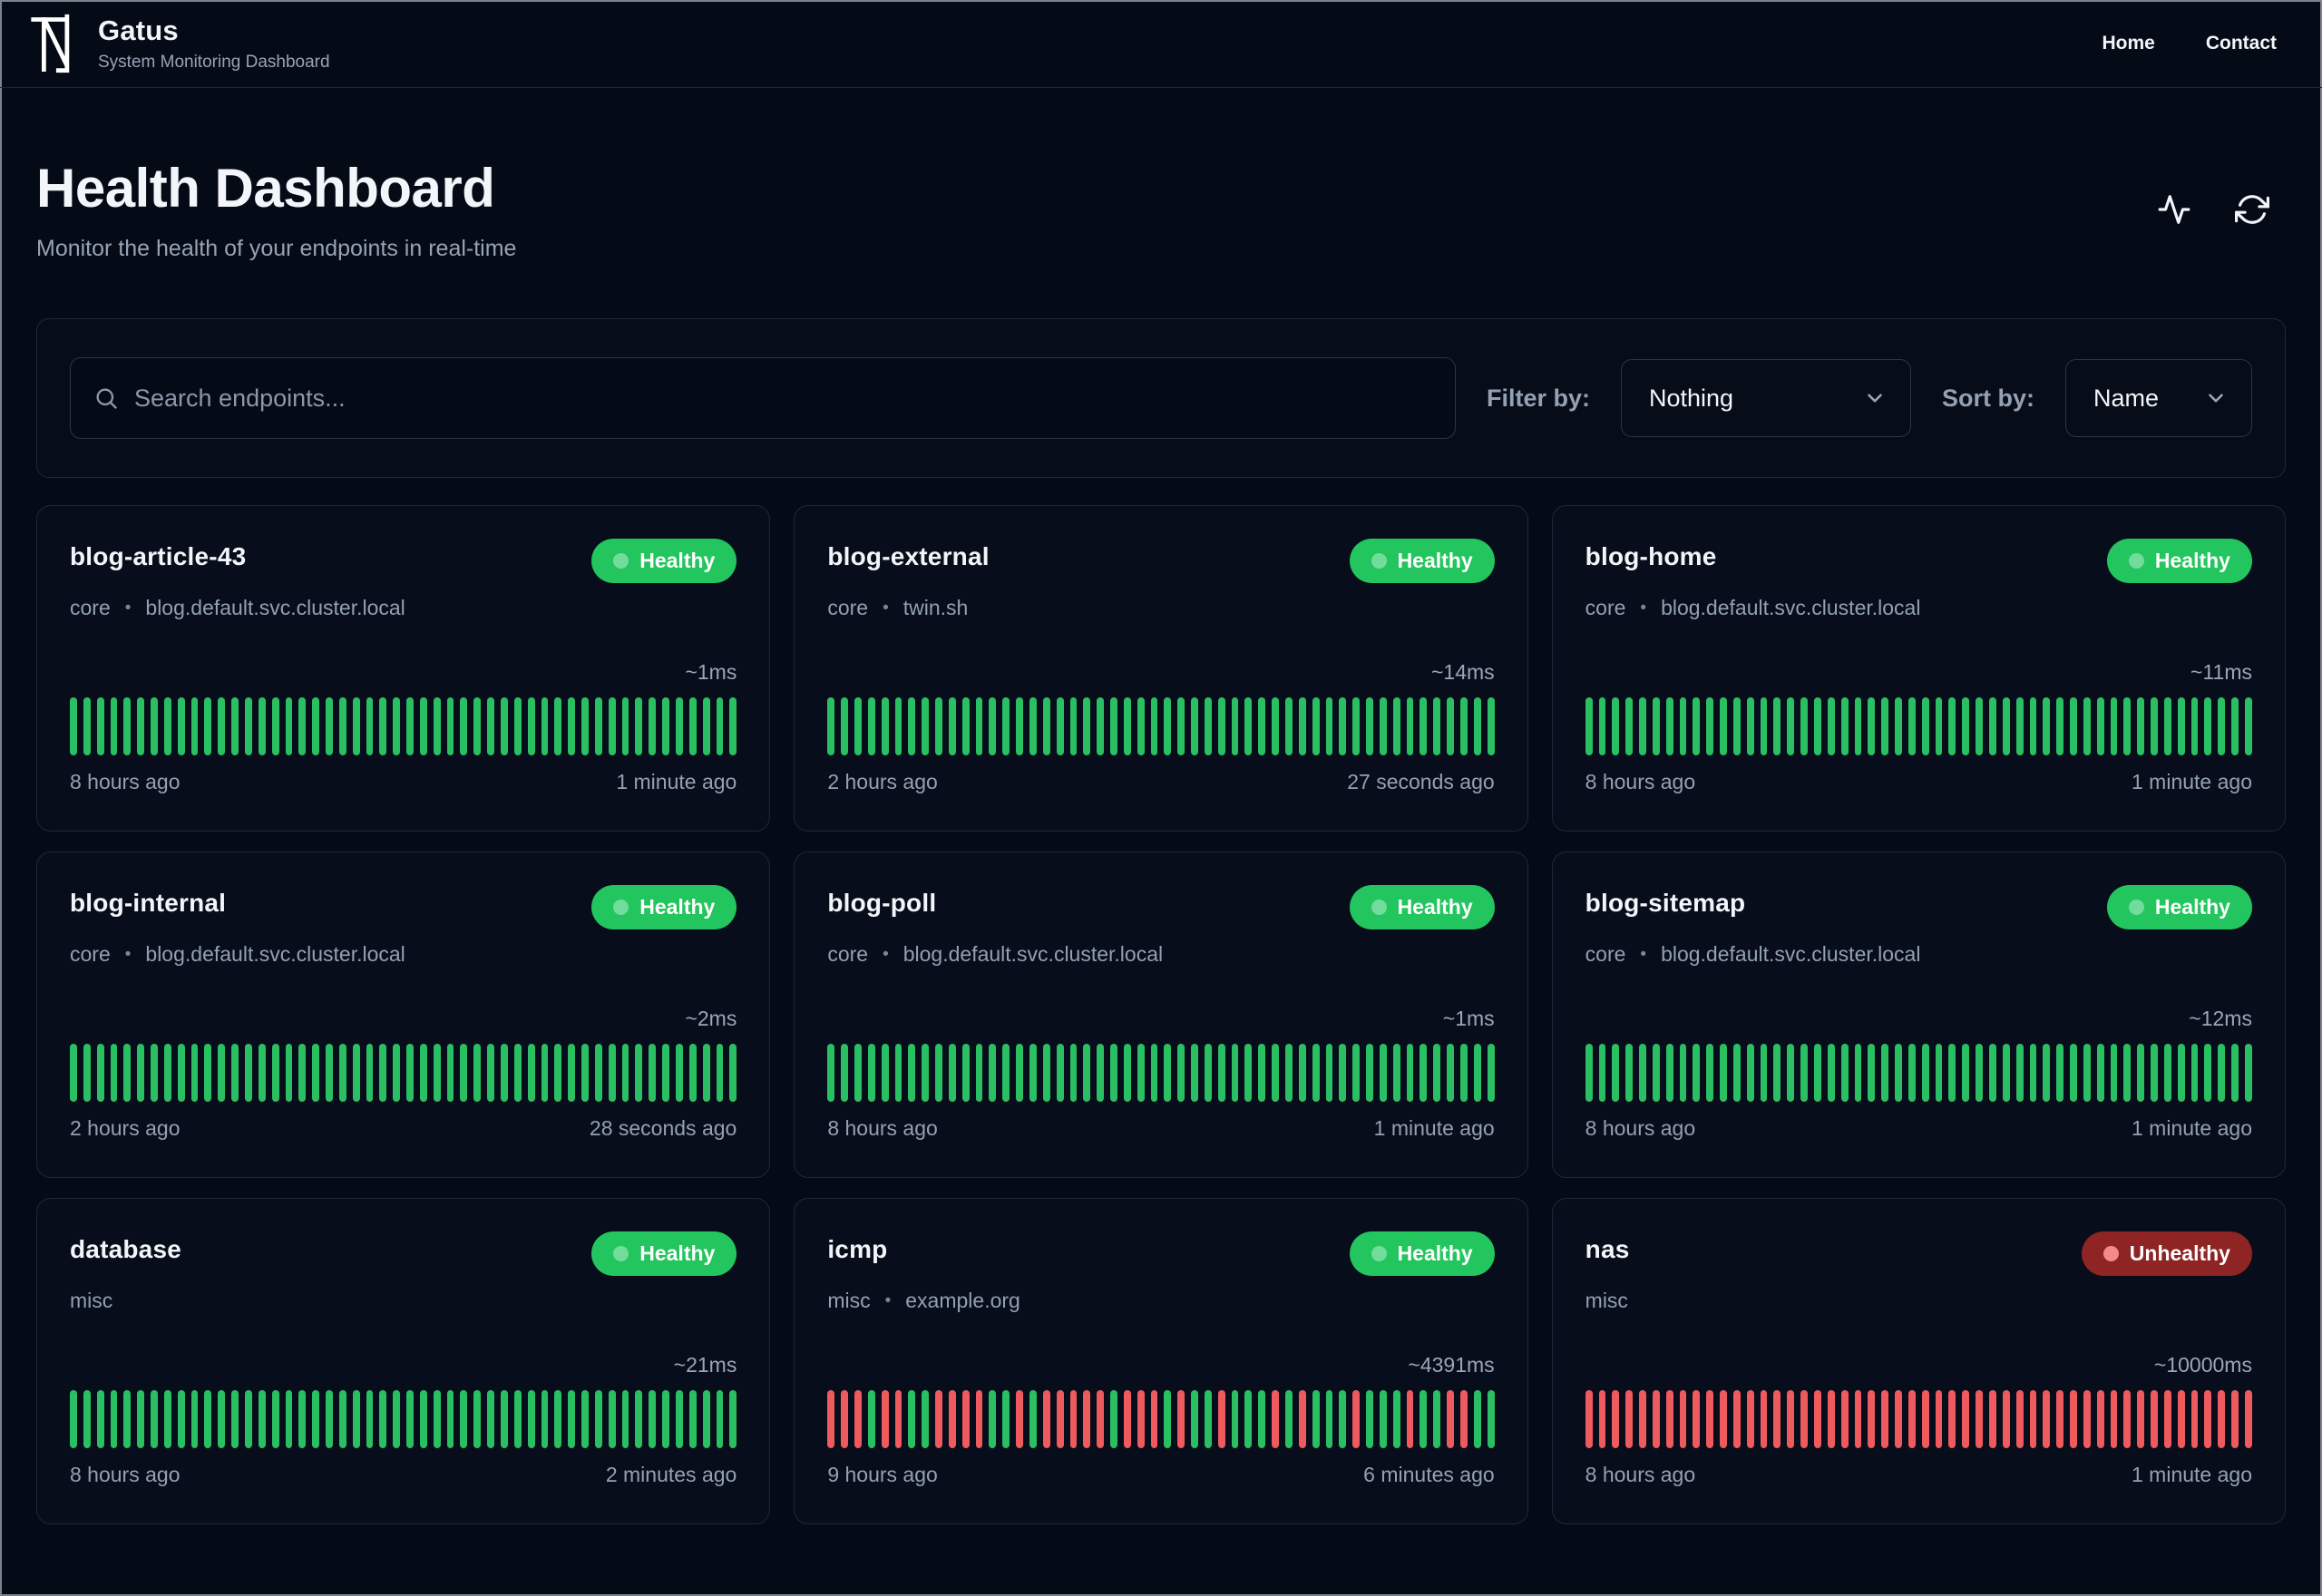  I want to click on page-actions, so click(2213, 209).